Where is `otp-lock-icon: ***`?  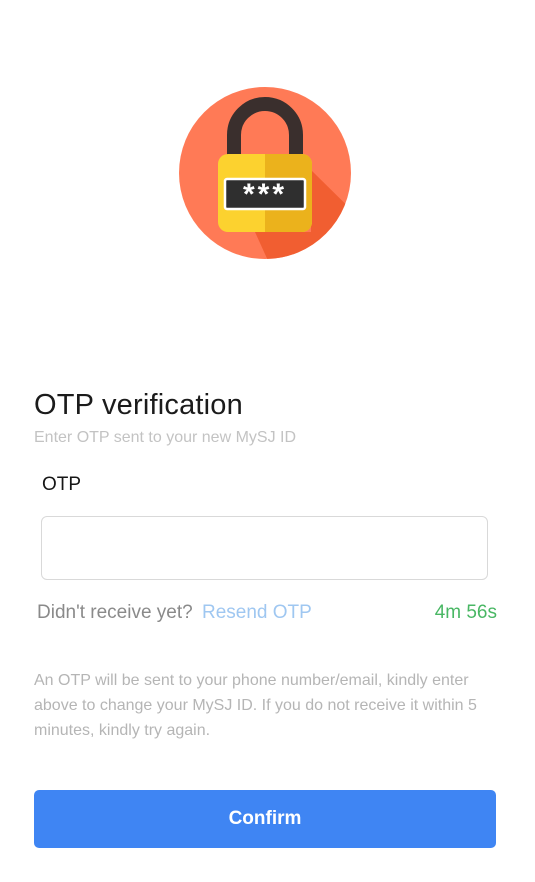
otp-lock-icon: *** is located at coordinates (265, 173).